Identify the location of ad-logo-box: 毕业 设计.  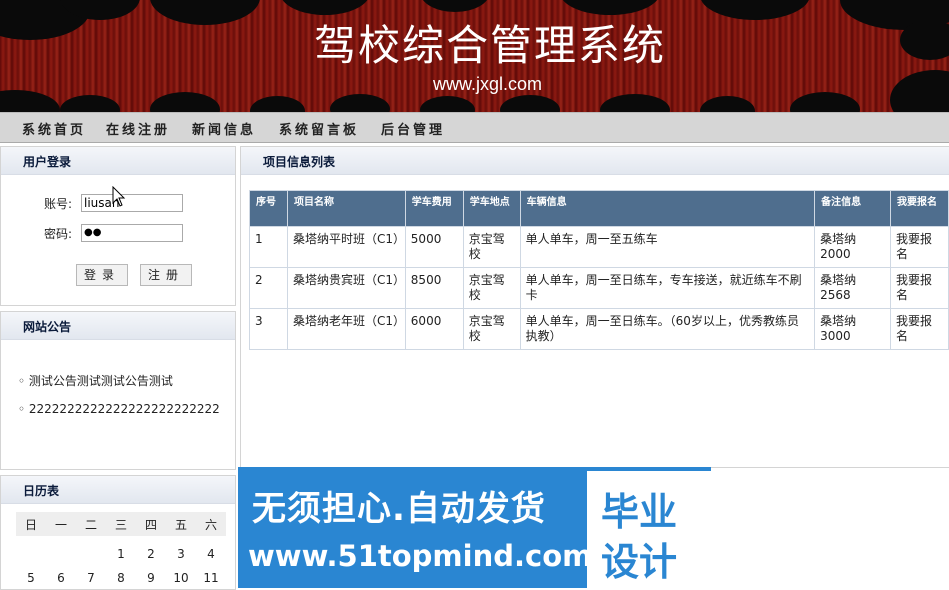
(649, 529).